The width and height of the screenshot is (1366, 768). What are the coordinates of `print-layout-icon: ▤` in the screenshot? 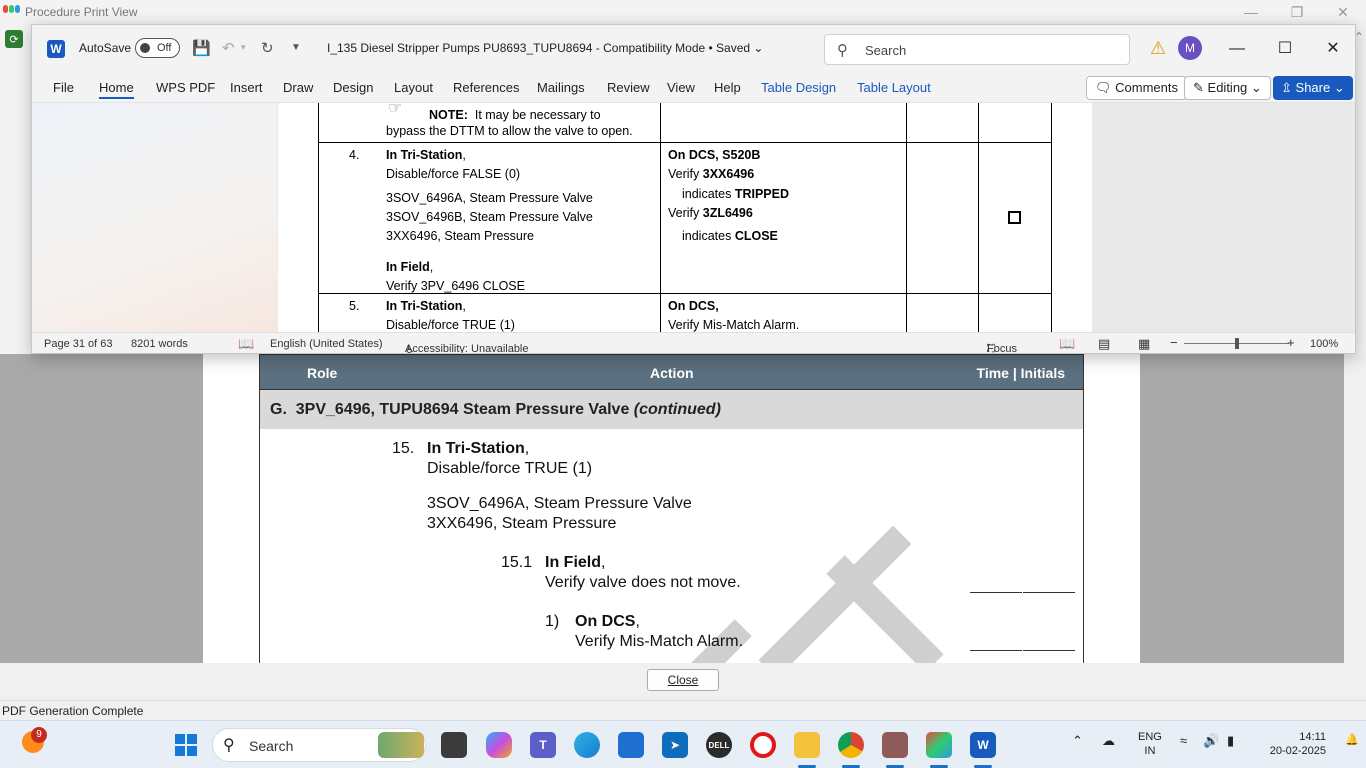 It's located at (1104, 344).